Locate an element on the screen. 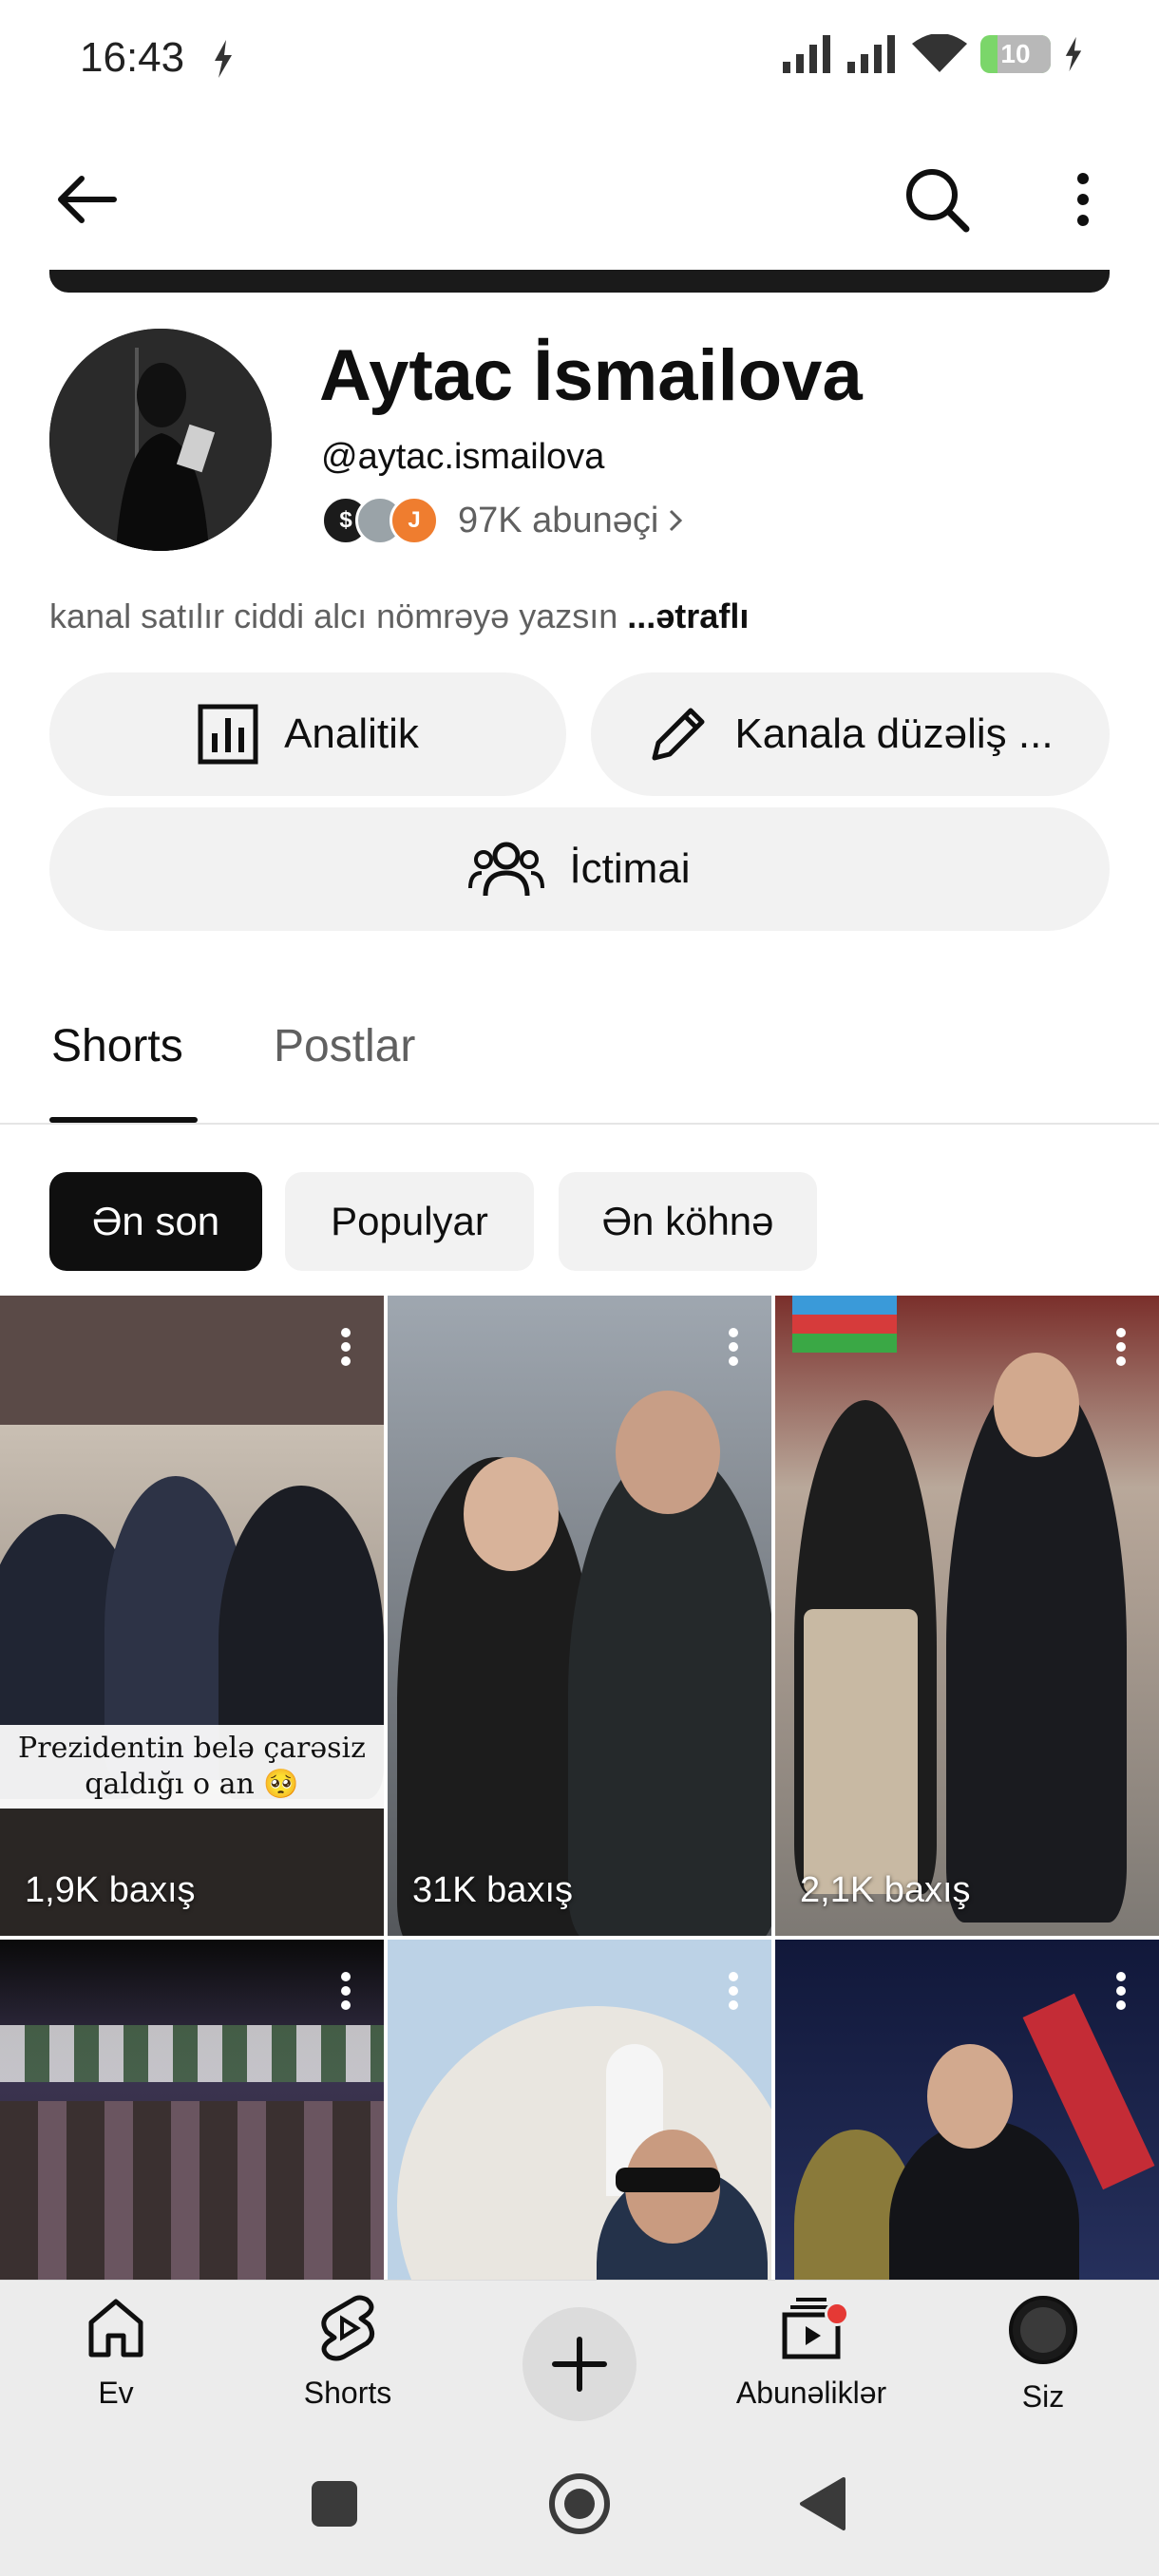 Image resolution: width=1159 pixels, height=2576 pixels. subscriber-count: 97K abunəçi is located at coordinates (558, 520).